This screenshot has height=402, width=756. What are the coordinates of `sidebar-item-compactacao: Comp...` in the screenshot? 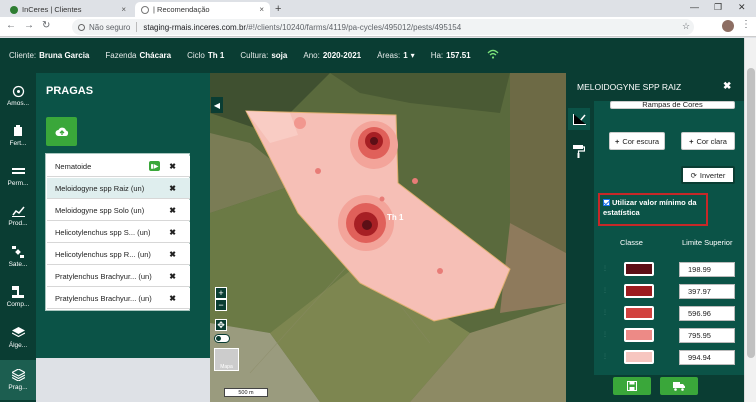 It's located at (18, 297).